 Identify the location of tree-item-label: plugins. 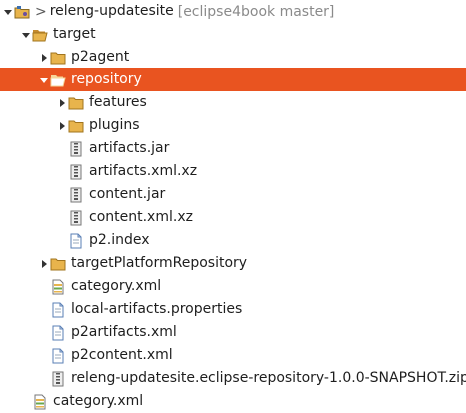
(114, 125).